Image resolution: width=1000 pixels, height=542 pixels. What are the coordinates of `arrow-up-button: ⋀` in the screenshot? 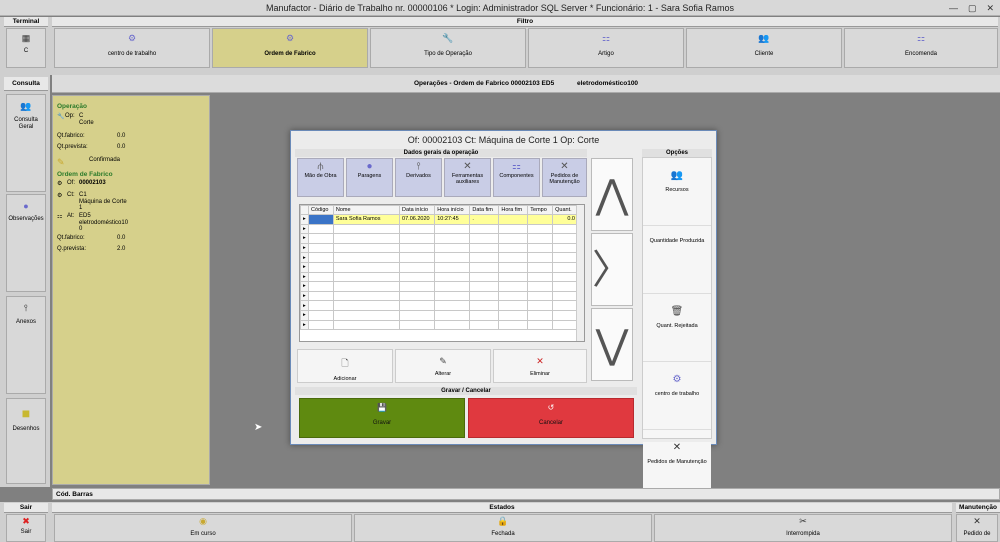 It's located at (612, 194).